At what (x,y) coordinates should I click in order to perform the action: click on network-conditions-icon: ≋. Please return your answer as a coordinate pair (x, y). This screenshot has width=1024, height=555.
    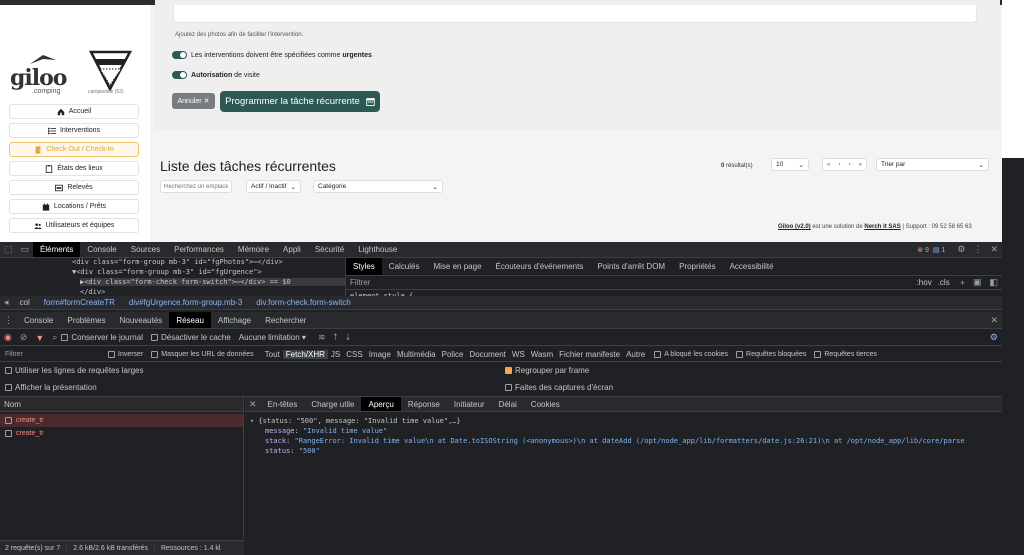
    Looking at the image, I should click on (322, 337).